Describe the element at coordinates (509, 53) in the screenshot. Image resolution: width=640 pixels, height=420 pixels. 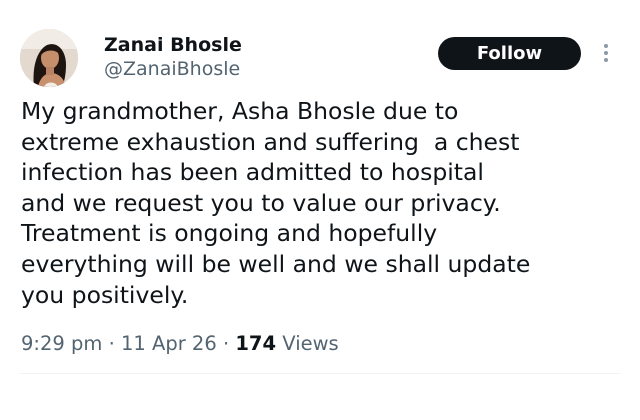
I see `follow-button: Follow` at that location.